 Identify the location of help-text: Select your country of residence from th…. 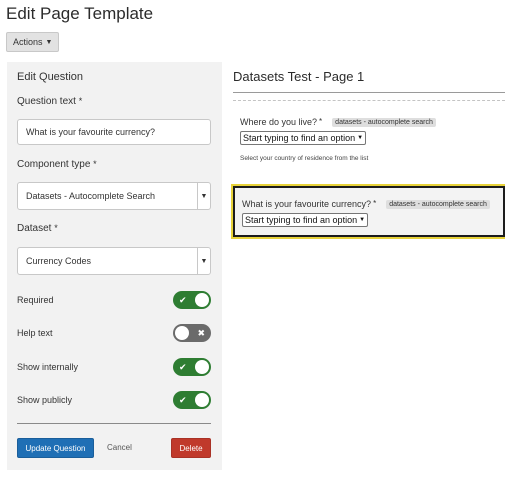
(304, 158).